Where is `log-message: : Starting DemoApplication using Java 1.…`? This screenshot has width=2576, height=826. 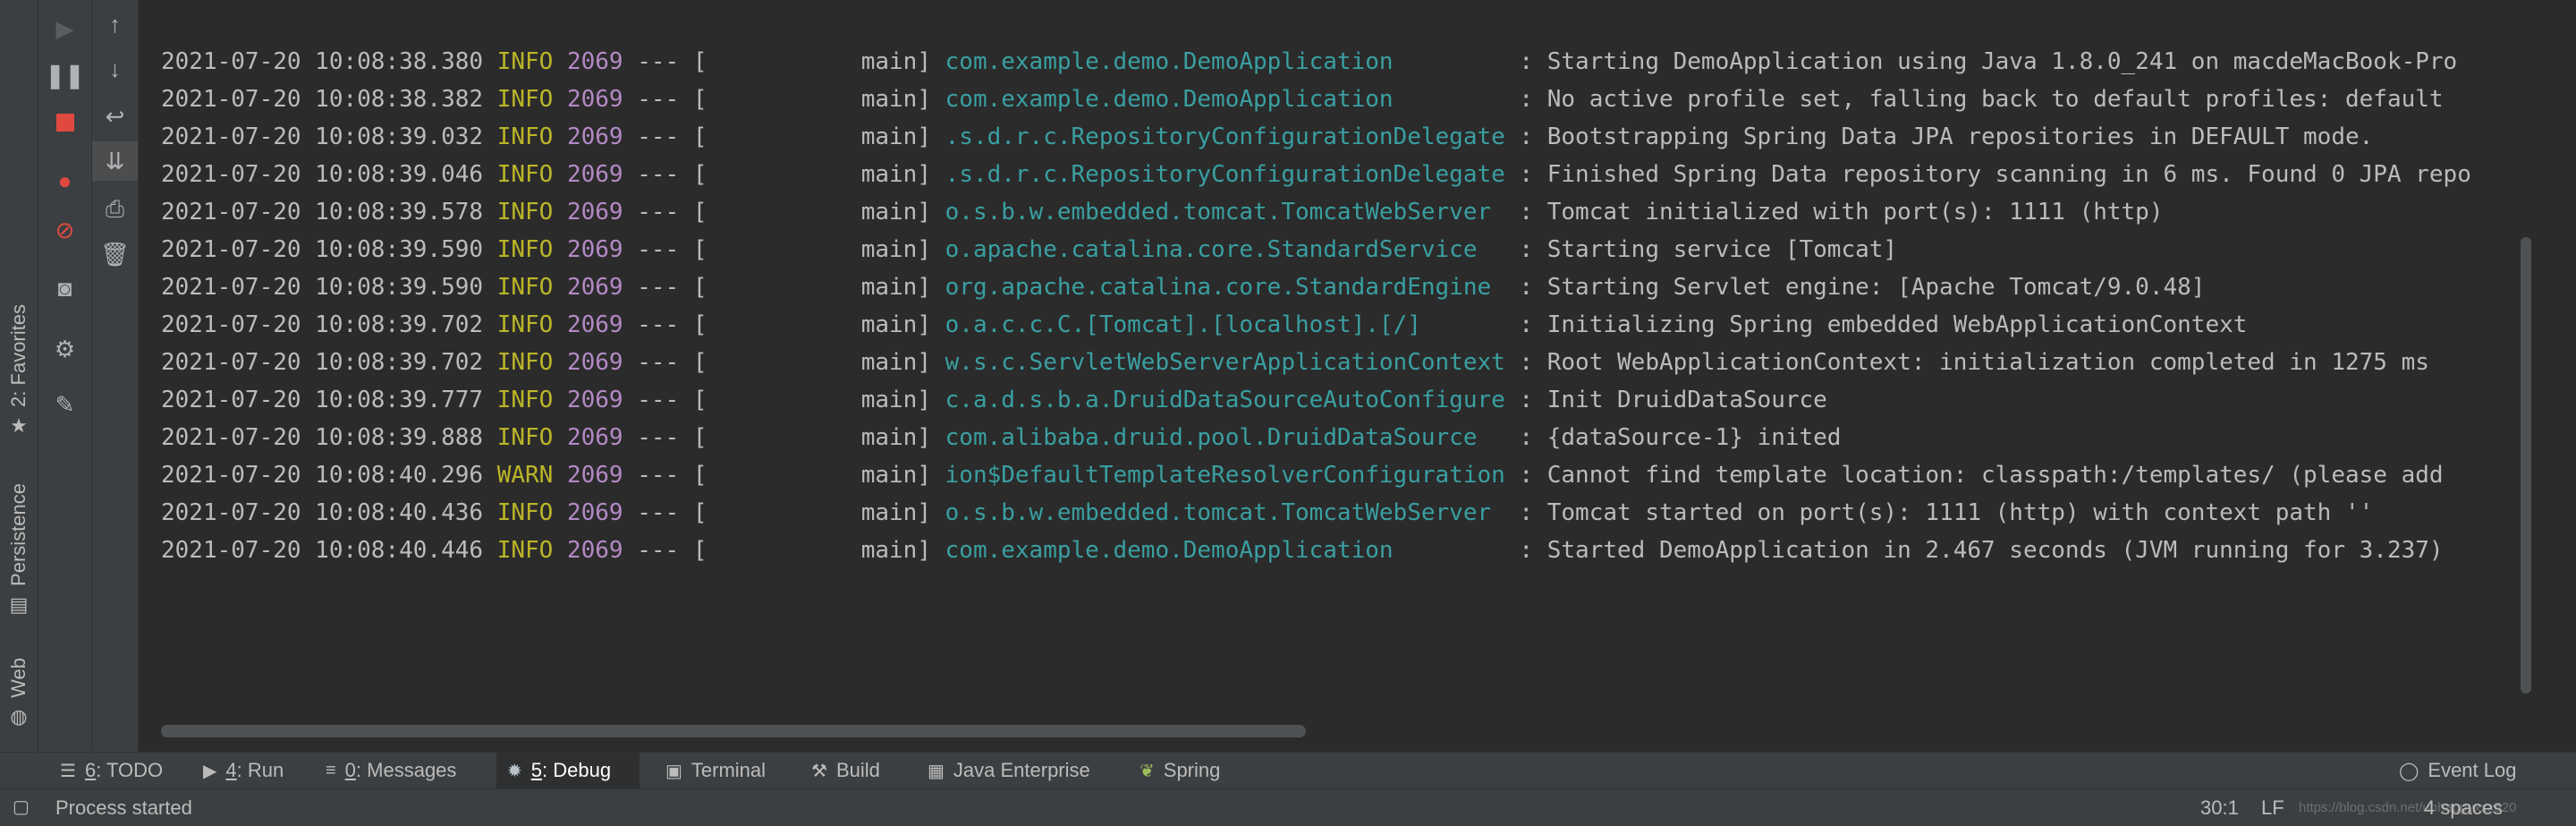
log-message: : Starting DemoApplication using Java 1.… is located at coordinates (1981, 61).